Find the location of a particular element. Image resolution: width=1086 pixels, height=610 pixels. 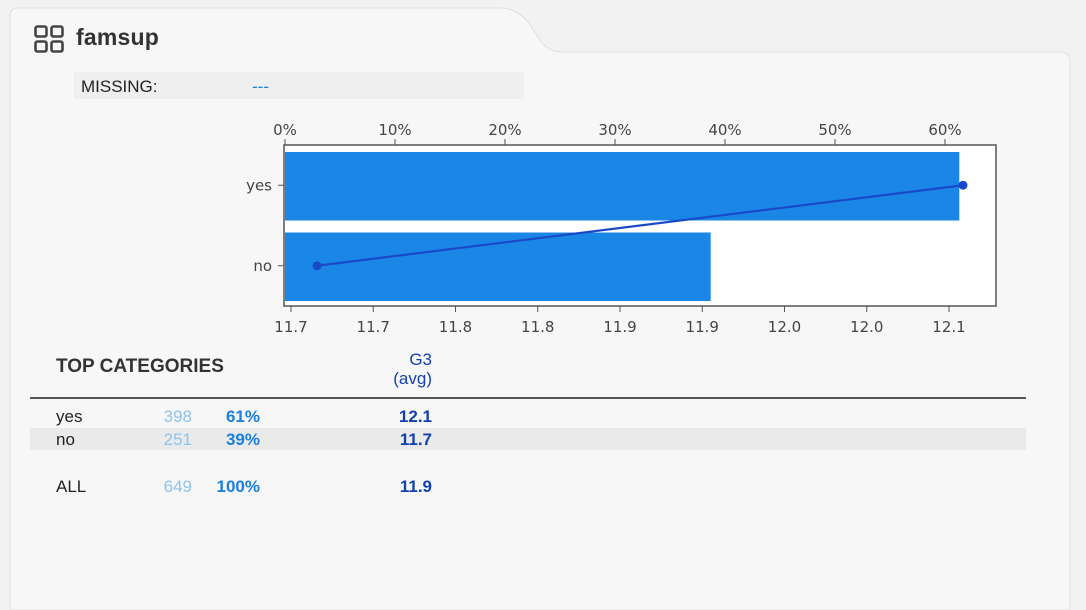

total-count: 649 is located at coordinates (177, 486).